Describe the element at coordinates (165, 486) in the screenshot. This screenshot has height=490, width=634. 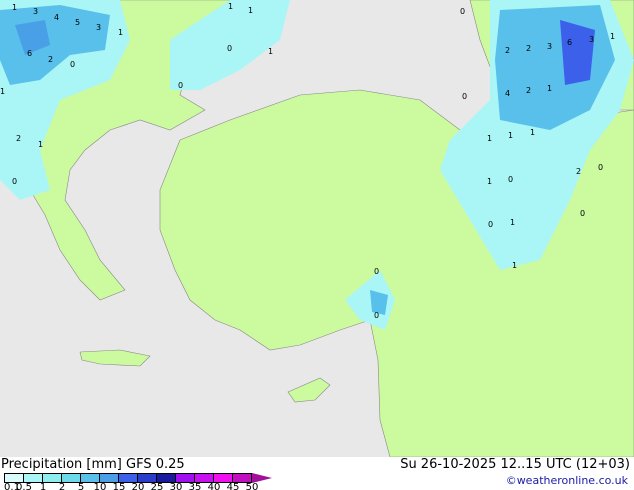
I see `color-scale-ticks: 0.1 0.5 1 2 5 10 15 20 25 30 35 40 45 50` at that location.